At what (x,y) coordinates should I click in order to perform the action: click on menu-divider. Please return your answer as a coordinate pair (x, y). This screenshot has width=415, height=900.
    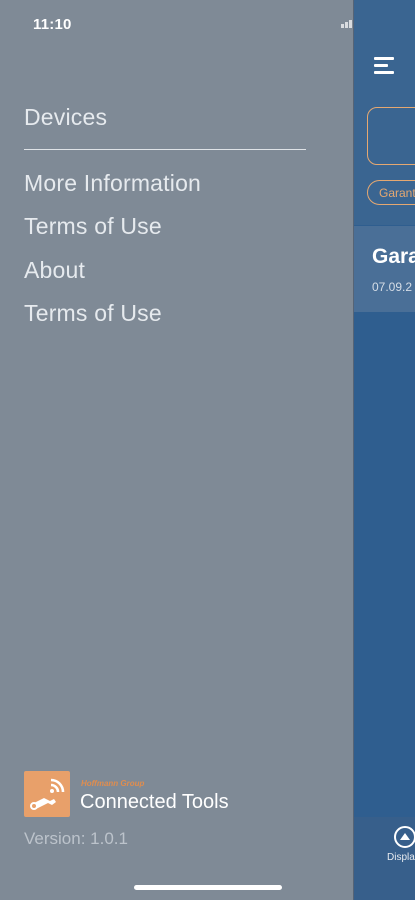
    Looking at the image, I should click on (165, 149).